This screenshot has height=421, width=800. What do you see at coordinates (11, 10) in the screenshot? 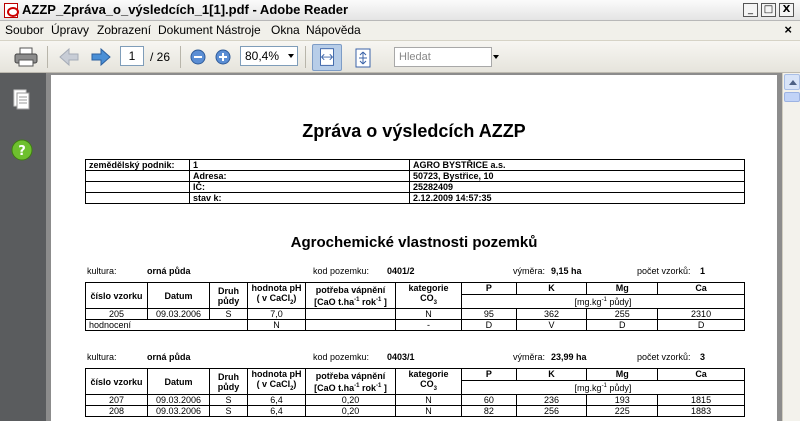
I see `adobe-reader-icon` at bounding box center [11, 10].